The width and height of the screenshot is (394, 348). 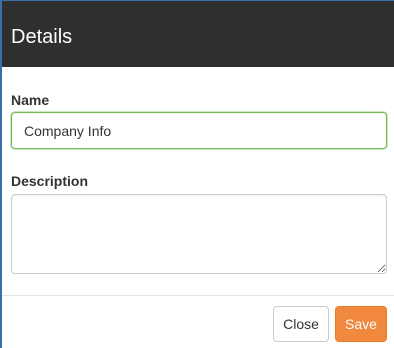 What do you see at coordinates (301, 324) in the screenshot?
I see `close-button: Close` at bounding box center [301, 324].